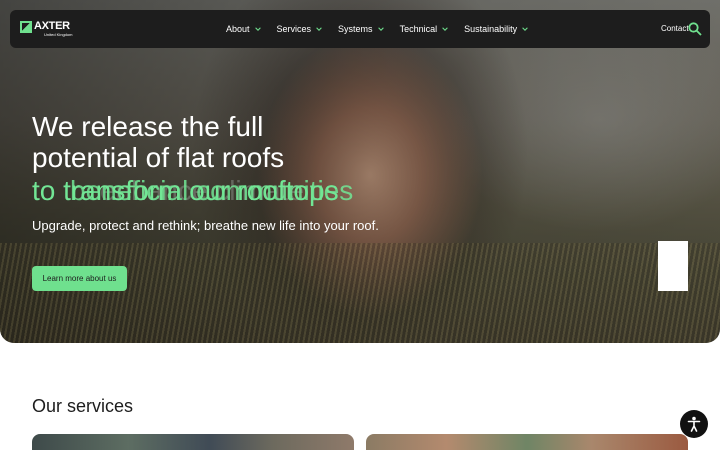 Image resolution: width=720 pixels, height=450 pixels. Describe the element at coordinates (52, 26) in the screenshot. I see `logo-wordmark: AXTER` at that location.